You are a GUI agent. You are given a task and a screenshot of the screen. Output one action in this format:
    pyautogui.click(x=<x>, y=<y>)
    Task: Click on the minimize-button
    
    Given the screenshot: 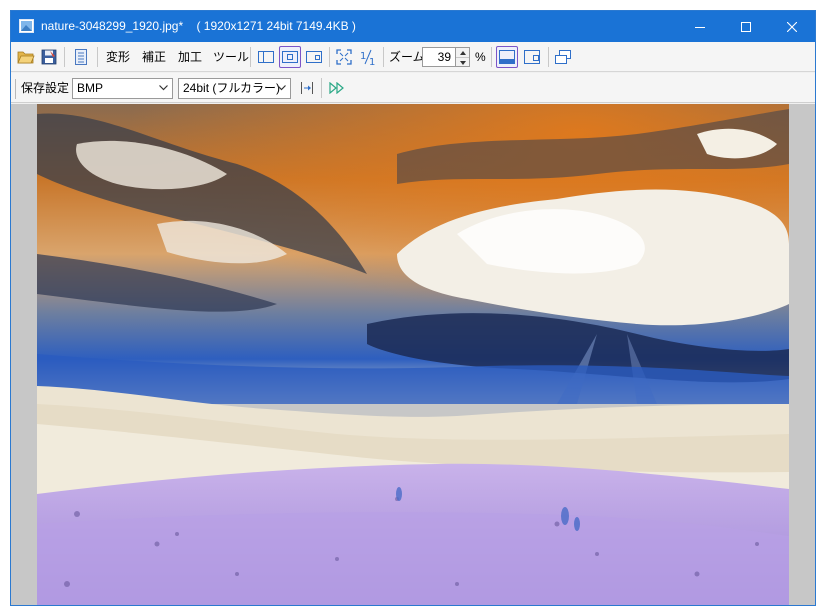 What is the action you would take?
    pyautogui.click(x=700, y=26)
    